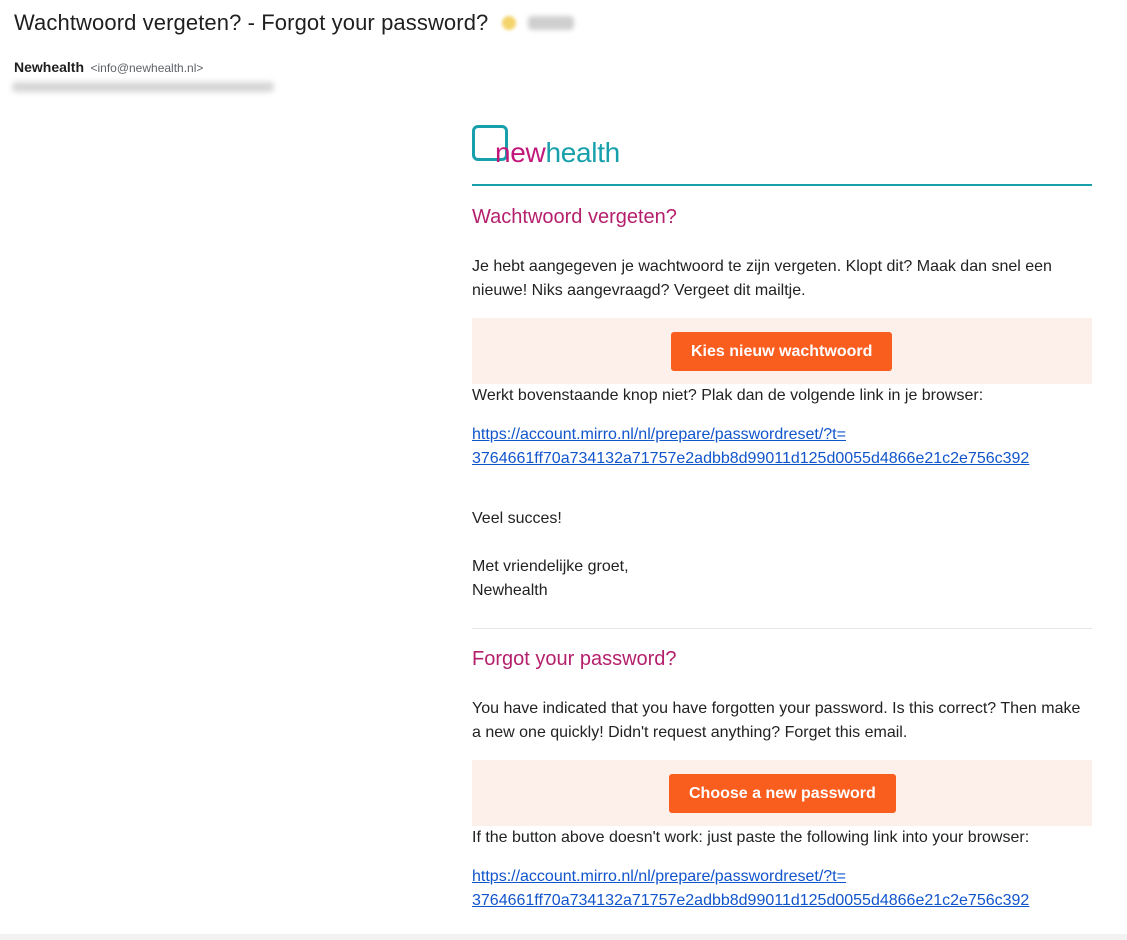  Describe the element at coordinates (550, 566) in the screenshot. I see `dutch-signoff: Met vriendelijke groet,` at that location.